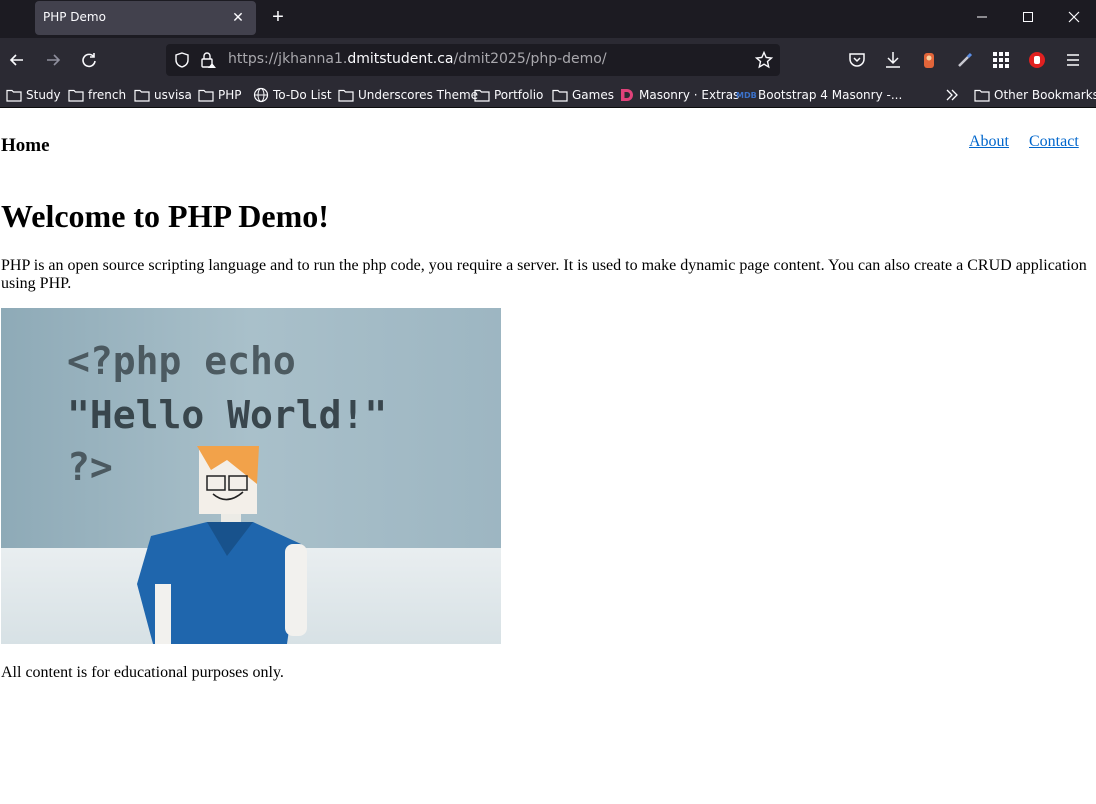 The height and width of the screenshot is (804, 1096). What do you see at coordinates (145, 18) in the screenshot?
I see `tab-php-demo: PHP Demo ✕` at bounding box center [145, 18].